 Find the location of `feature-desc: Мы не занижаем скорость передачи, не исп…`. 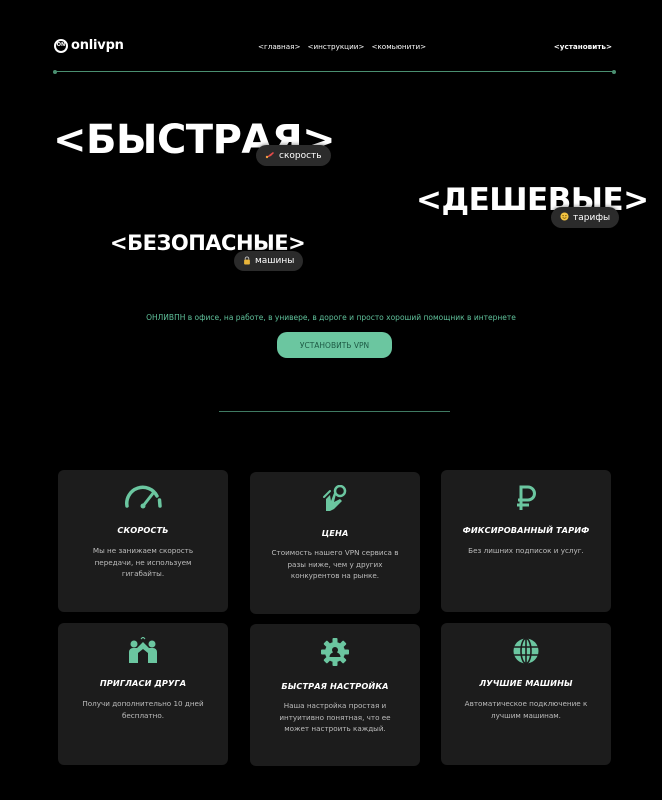

feature-desc: Мы не занижаем скорость передачи, не исп… is located at coordinates (143, 562).